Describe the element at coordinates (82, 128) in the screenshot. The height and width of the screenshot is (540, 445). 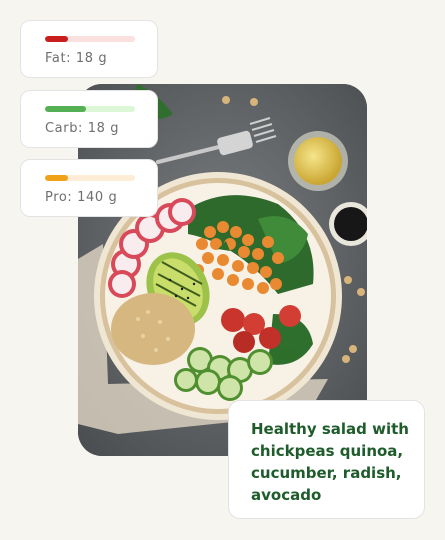
I see `carb-label: Carb: 18 g` at that location.